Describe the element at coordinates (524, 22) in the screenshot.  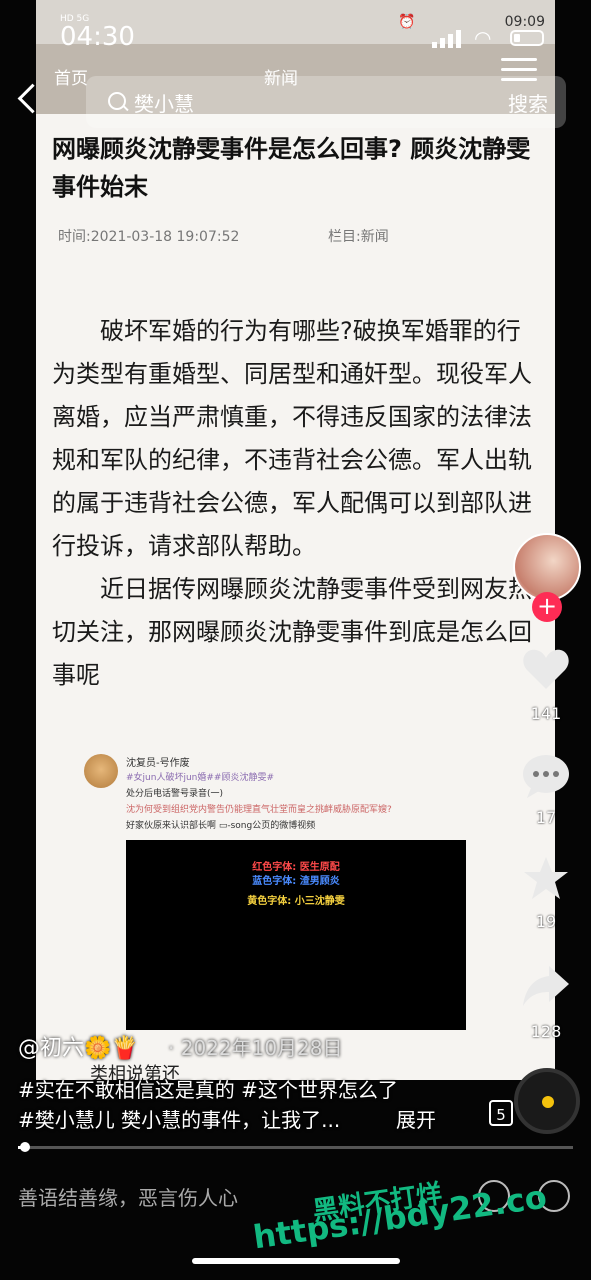
I see `article-status-time: 09:09` at that location.